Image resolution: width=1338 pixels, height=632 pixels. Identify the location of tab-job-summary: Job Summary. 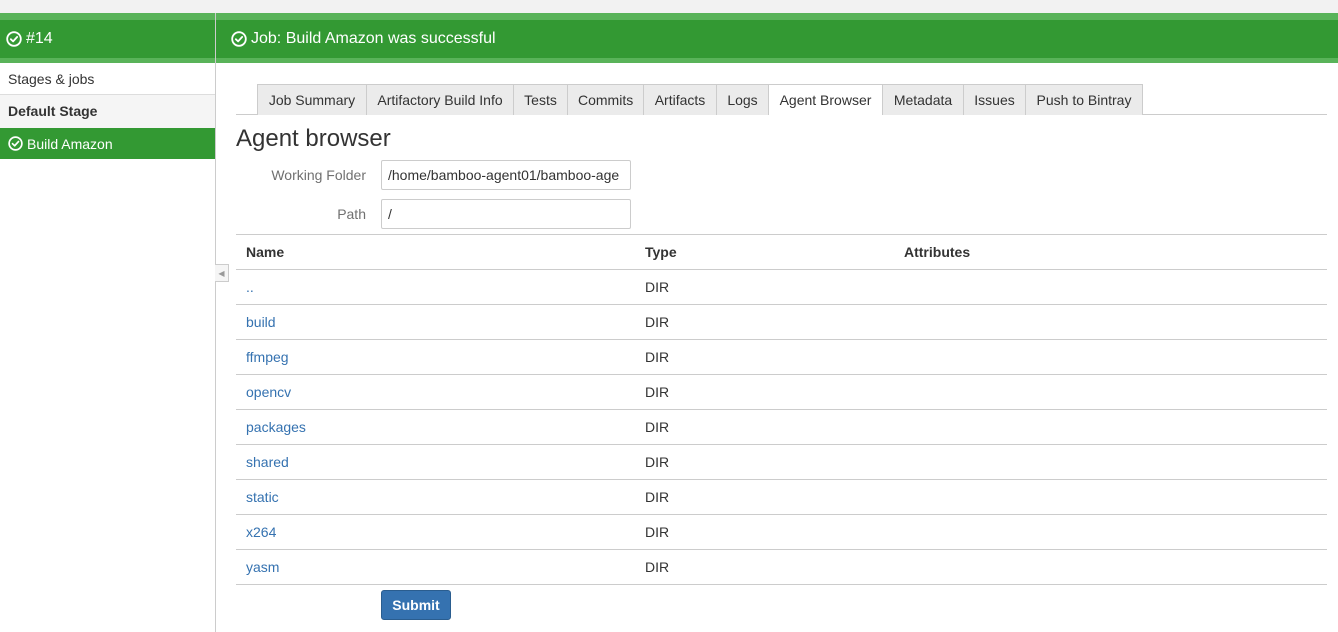
(312, 99).